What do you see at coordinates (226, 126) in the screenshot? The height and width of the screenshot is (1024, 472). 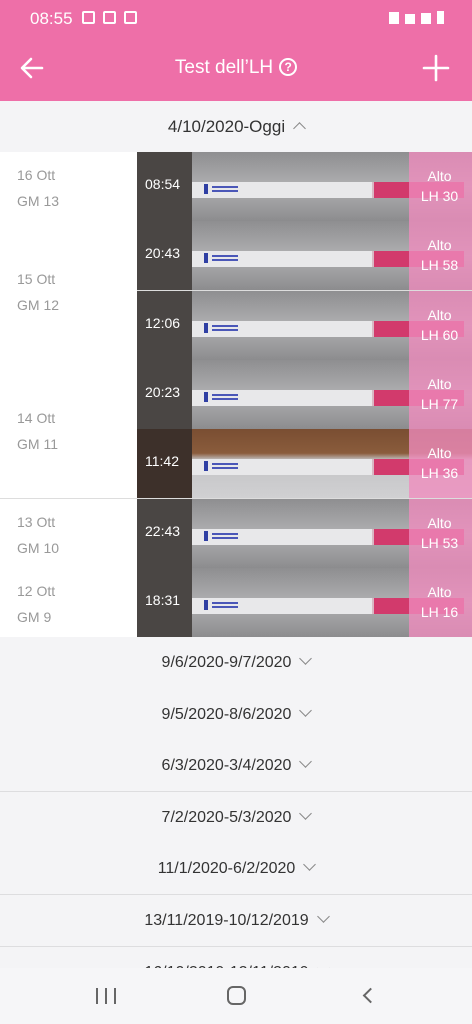 I see `current-period-label: 4/10/2020-Oggi` at bounding box center [226, 126].